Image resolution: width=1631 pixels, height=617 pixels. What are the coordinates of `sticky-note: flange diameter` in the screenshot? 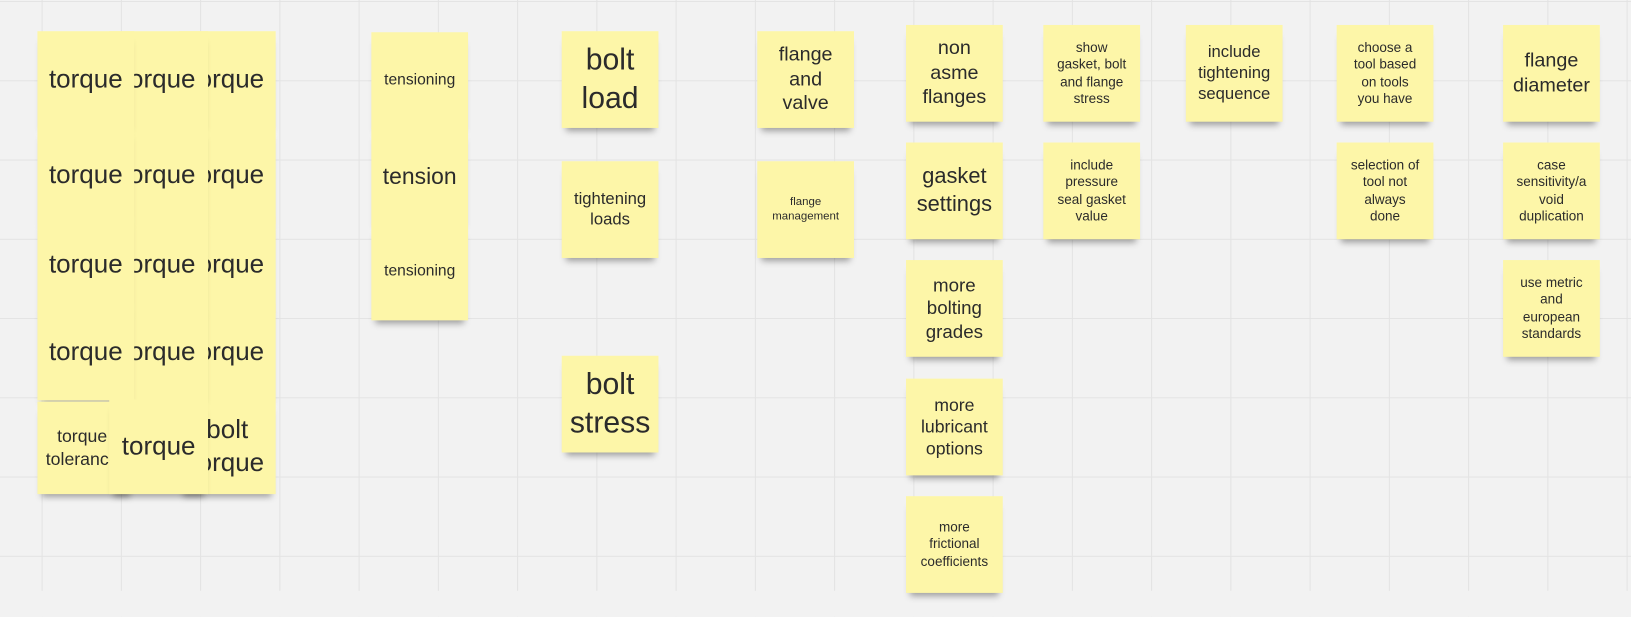 It's located at (1551, 73).